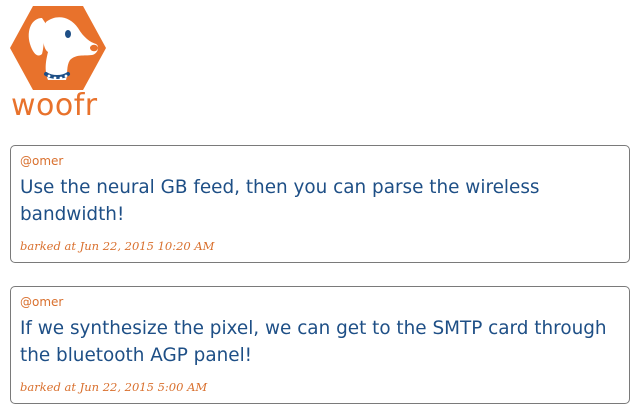 This screenshot has width=640, height=413. Describe the element at coordinates (114, 387) in the screenshot. I see `bark-timestamp: barked at Jun 22, 2015 5:00 AM` at that location.